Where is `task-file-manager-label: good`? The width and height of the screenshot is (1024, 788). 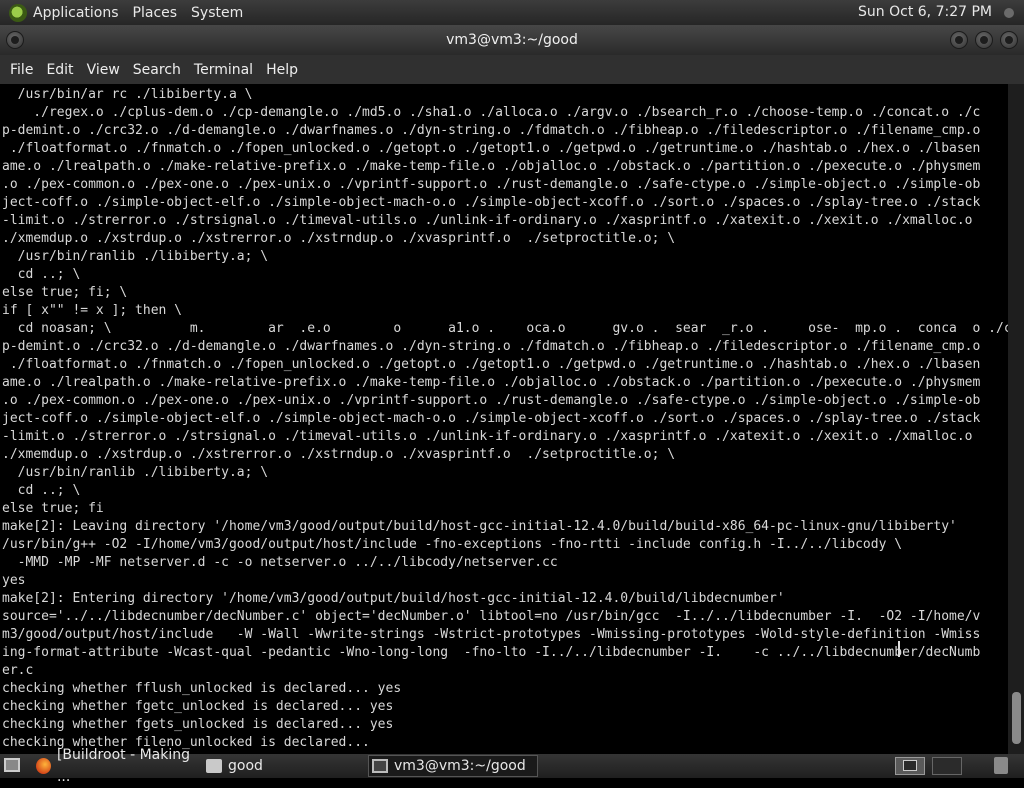 task-file-manager-label: good is located at coordinates (245, 766).